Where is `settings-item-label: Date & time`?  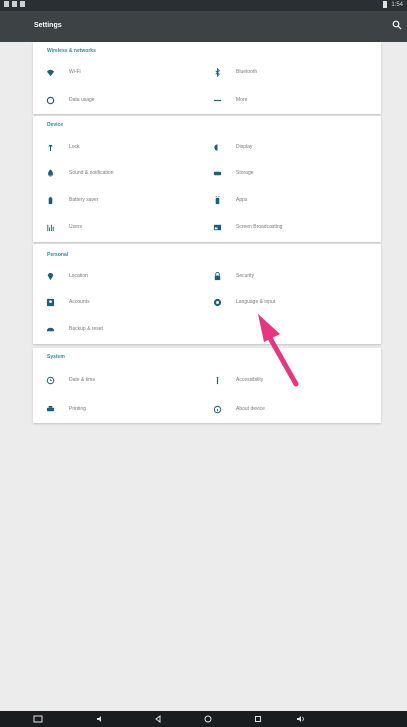 settings-item-label: Date & time is located at coordinates (82, 380).